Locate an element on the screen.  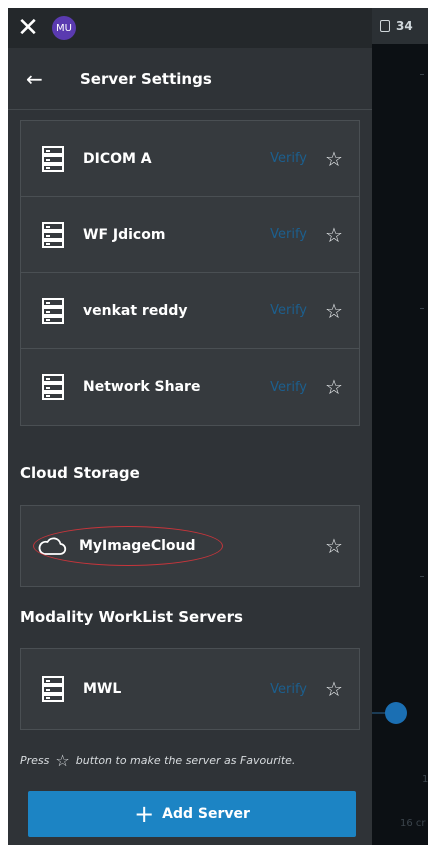
page-title: Server Settings is located at coordinates (146, 78).